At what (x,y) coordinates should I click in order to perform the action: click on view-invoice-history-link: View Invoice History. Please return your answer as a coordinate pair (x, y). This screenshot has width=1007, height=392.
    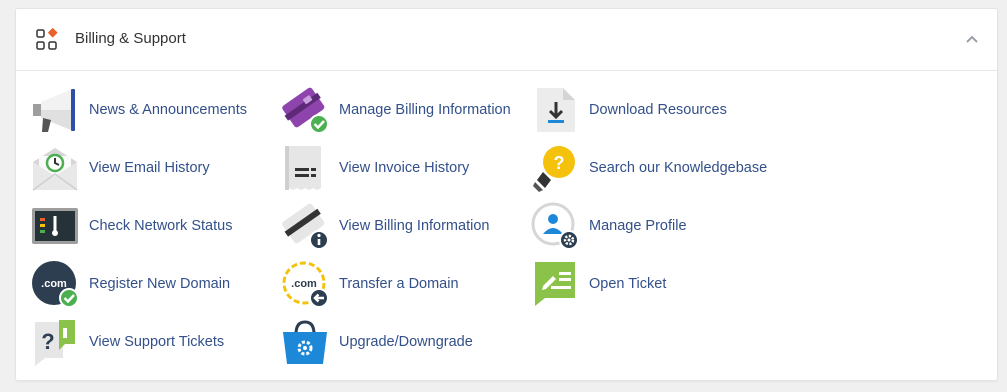
    Looking at the image, I should click on (374, 168).